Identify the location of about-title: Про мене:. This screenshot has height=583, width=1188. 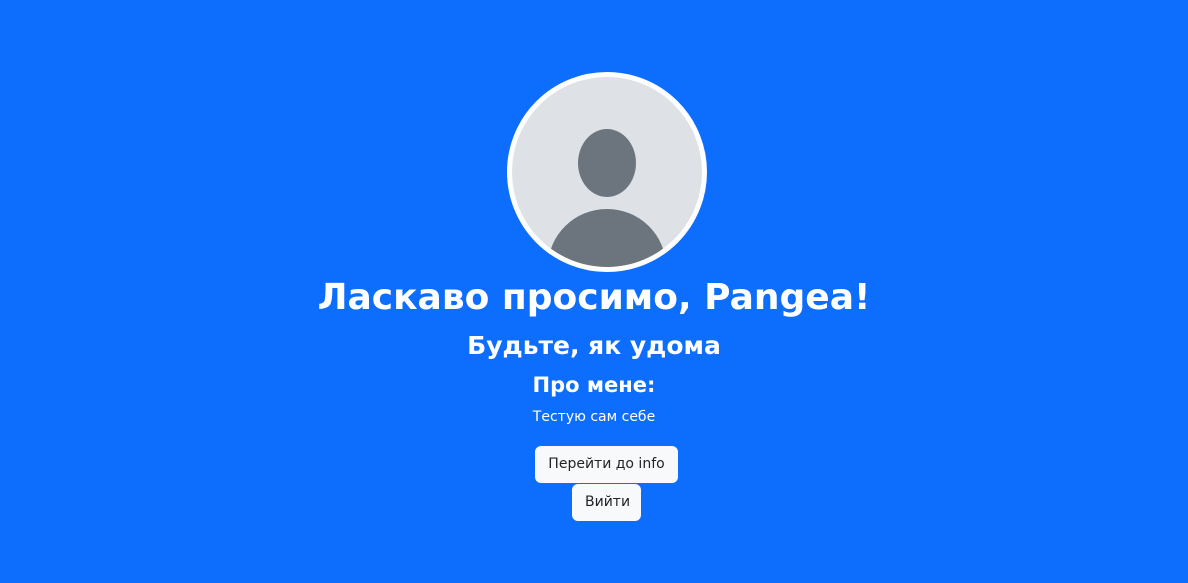
(594, 385).